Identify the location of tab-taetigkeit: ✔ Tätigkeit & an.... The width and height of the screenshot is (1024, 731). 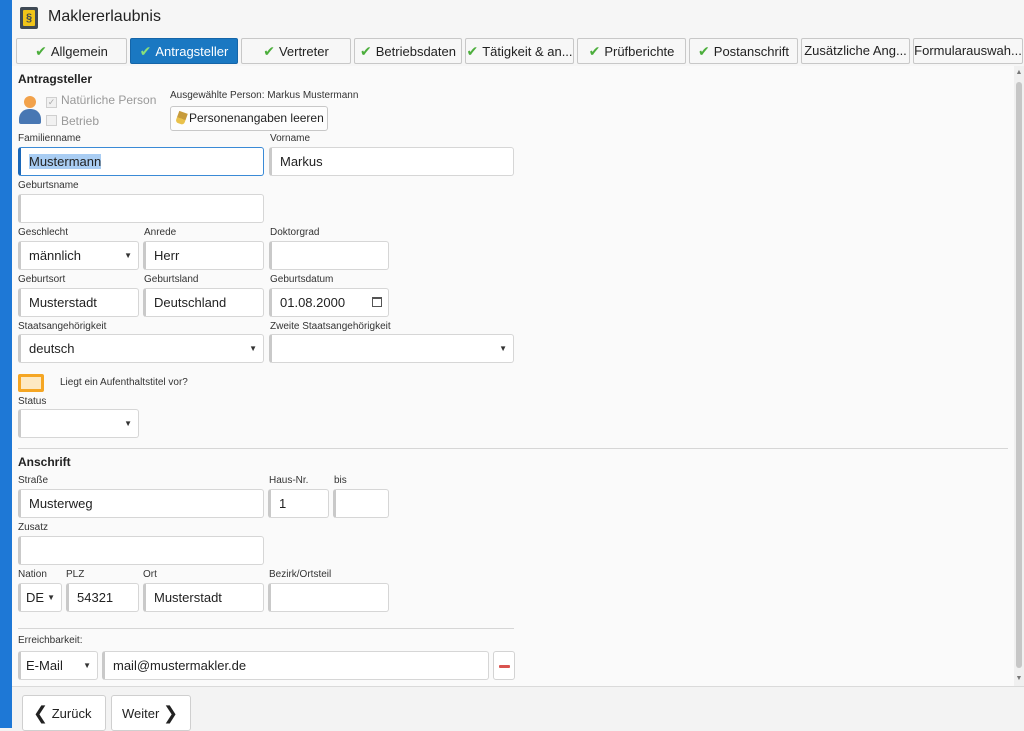
(519, 51).